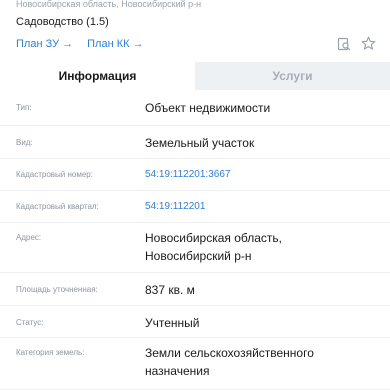 Image resolution: width=390 pixels, height=390 pixels. What do you see at coordinates (29, 237) in the screenshot?
I see `row-label: Адрес:` at bounding box center [29, 237].